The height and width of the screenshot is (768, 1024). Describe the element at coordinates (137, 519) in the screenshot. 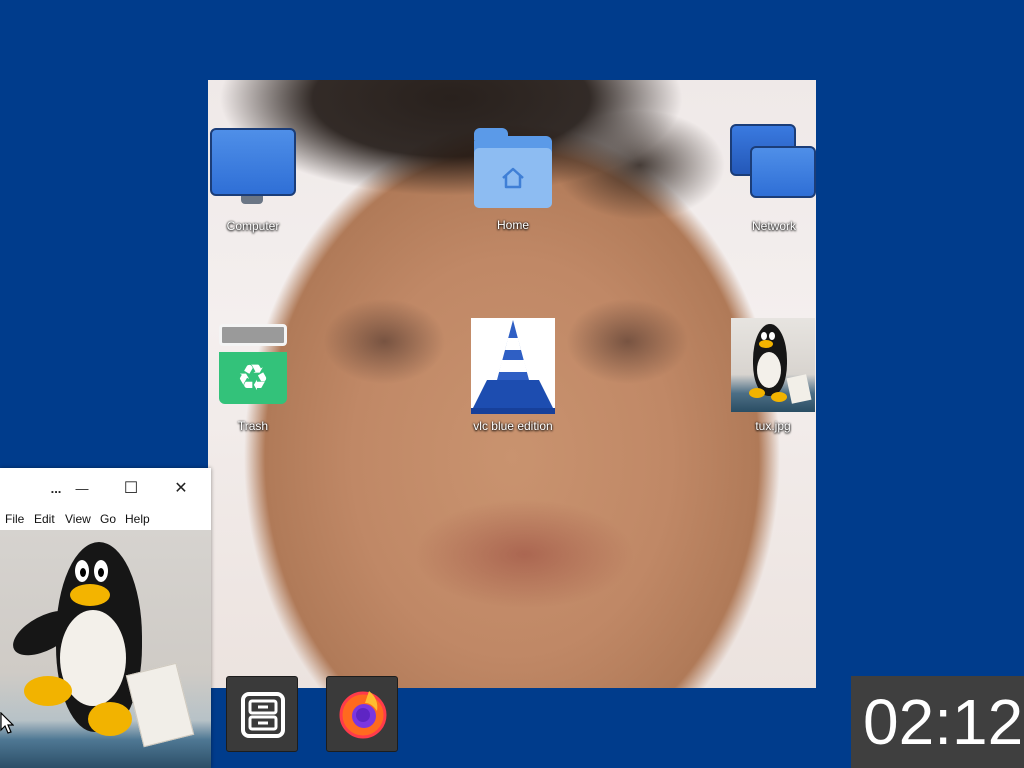

I see `menu-help: Help` at that location.